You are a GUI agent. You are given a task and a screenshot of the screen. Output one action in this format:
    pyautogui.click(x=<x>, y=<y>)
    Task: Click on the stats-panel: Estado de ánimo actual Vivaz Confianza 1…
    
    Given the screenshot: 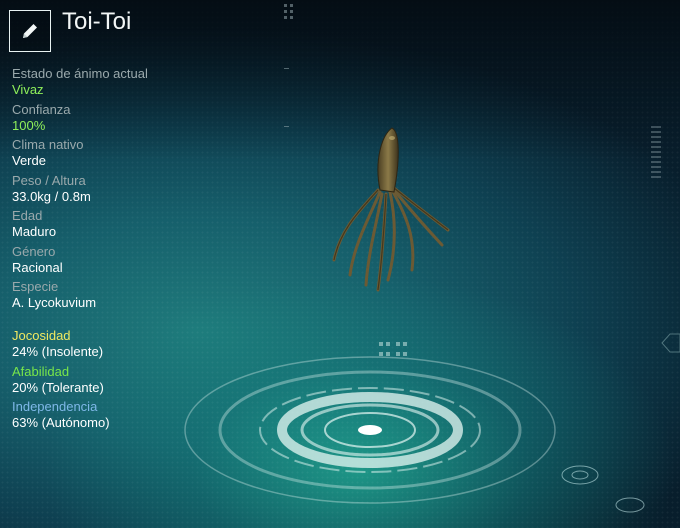 What is the action you would take?
    pyautogui.click(x=112, y=190)
    